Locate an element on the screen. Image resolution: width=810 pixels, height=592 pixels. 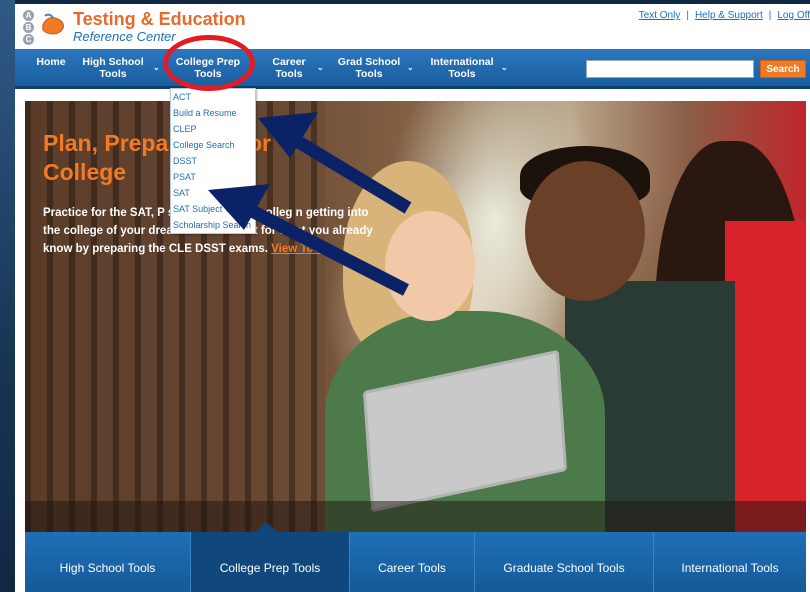
tab-high-school-tools: High School Tools is located at coordinates (108, 562).